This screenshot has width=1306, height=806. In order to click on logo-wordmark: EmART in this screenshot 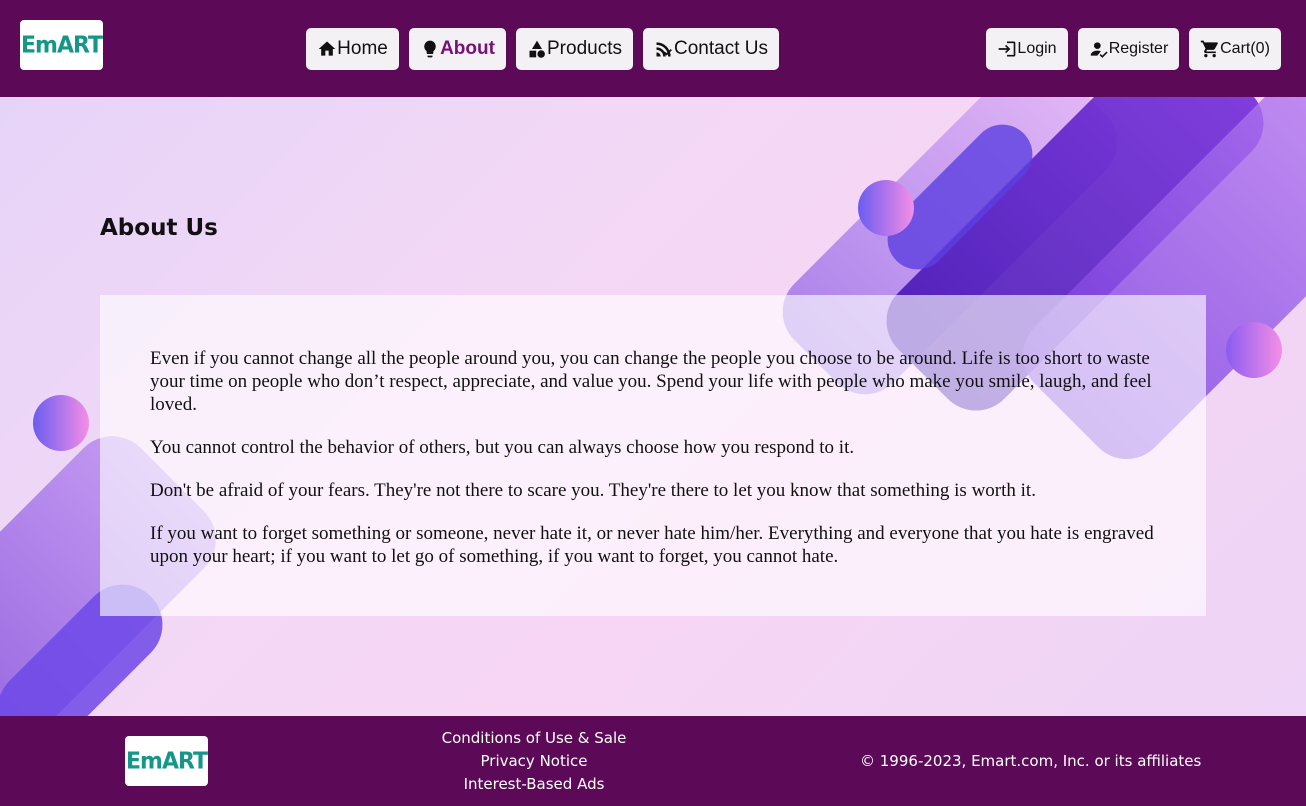, I will do `click(62, 45)`.